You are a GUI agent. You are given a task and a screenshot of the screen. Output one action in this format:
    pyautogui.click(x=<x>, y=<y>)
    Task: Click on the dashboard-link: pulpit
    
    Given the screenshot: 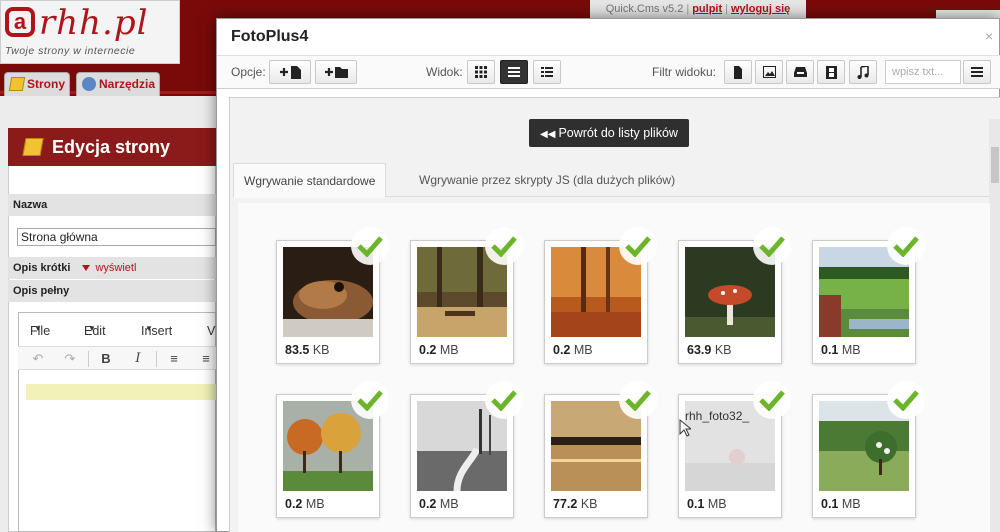 What is the action you would take?
    pyautogui.click(x=707, y=9)
    